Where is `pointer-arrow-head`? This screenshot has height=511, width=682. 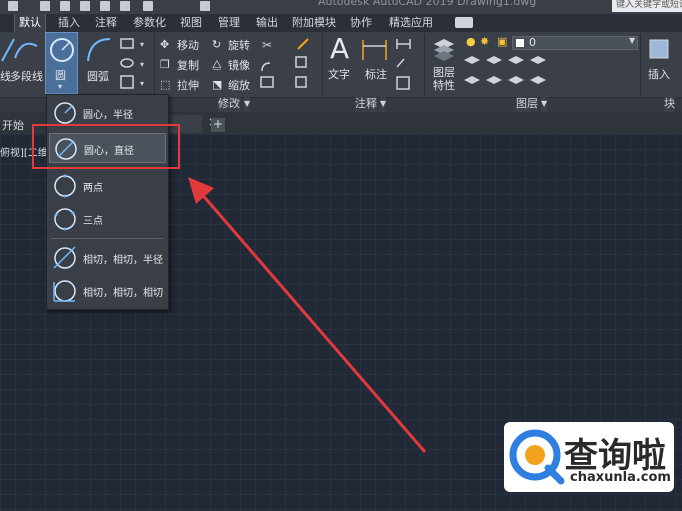 pointer-arrow-head is located at coordinates (201, 190).